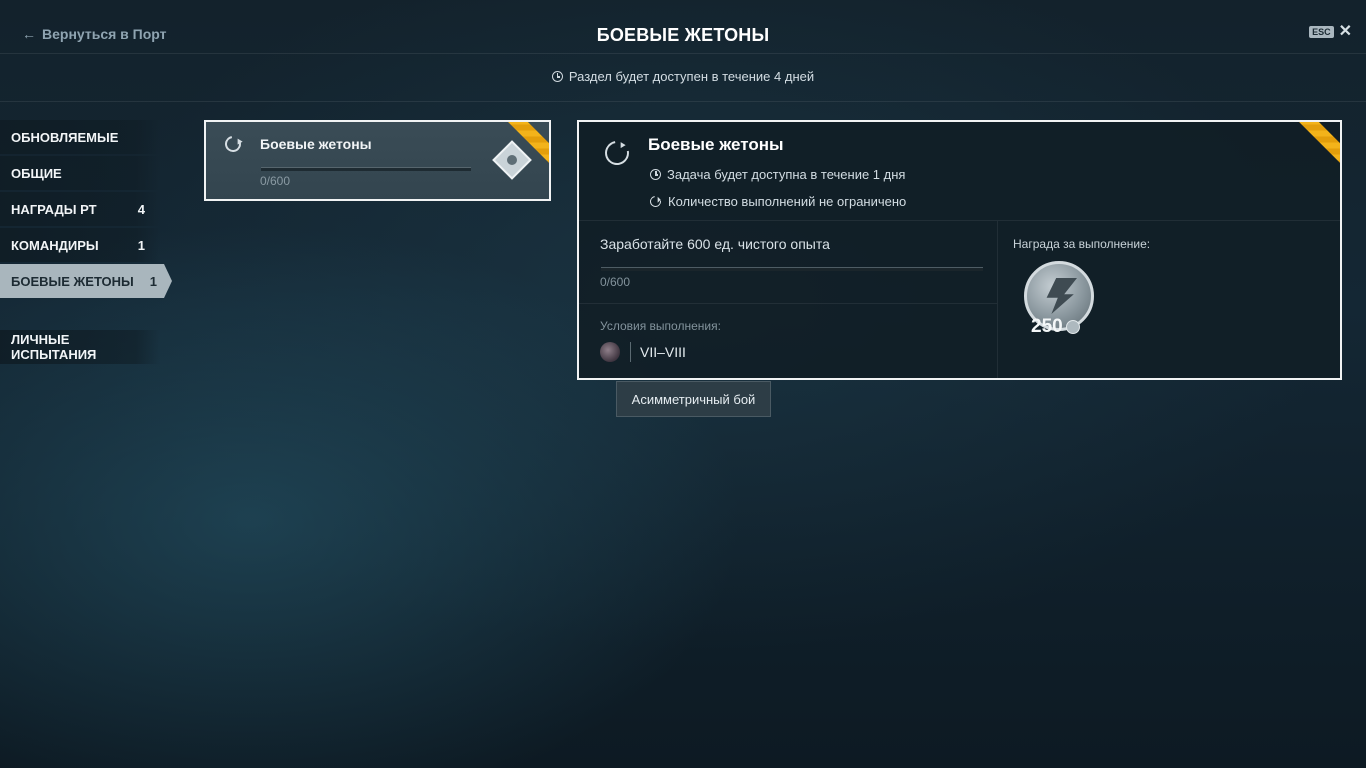  What do you see at coordinates (610, 352) in the screenshot?
I see `battle-type-icon` at bounding box center [610, 352].